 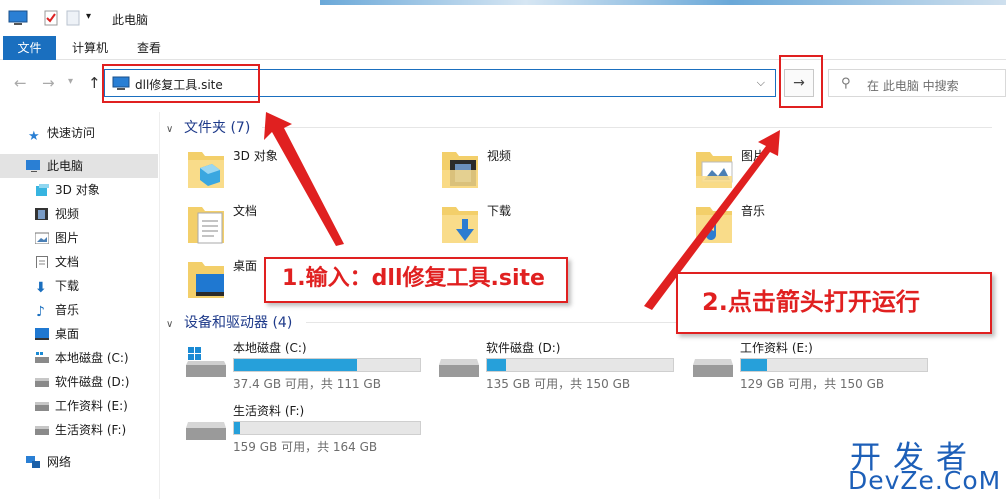 I want to click on downloads-folder-icon, so click(x=460, y=225).